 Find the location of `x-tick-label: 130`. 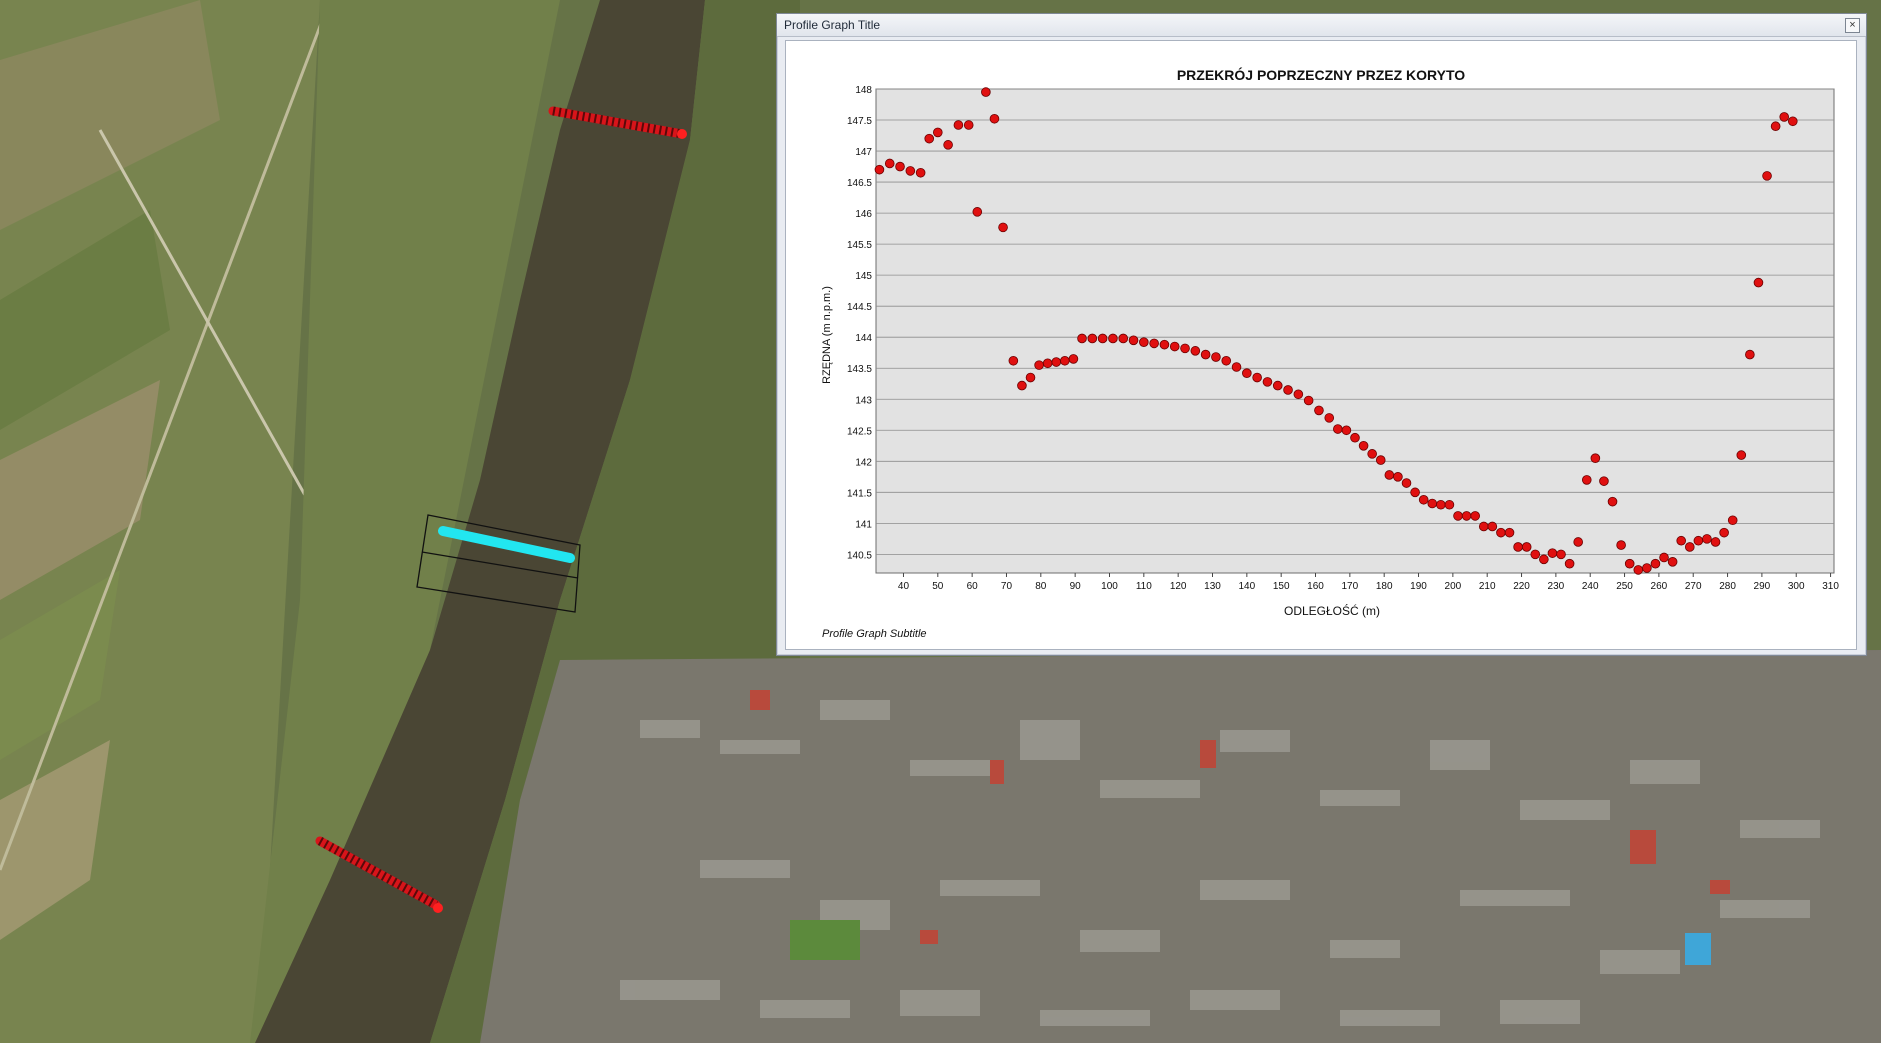

x-tick-label: 130 is located at coordinates (1212, 586).